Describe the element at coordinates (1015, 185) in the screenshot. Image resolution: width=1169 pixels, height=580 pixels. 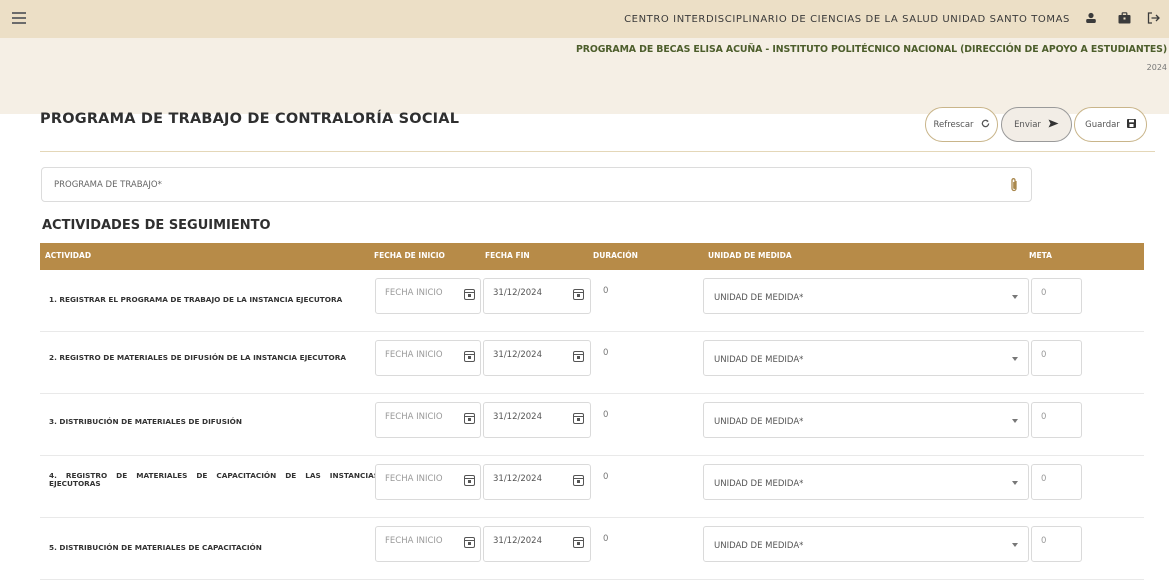
I see `attach-icon` at that location.